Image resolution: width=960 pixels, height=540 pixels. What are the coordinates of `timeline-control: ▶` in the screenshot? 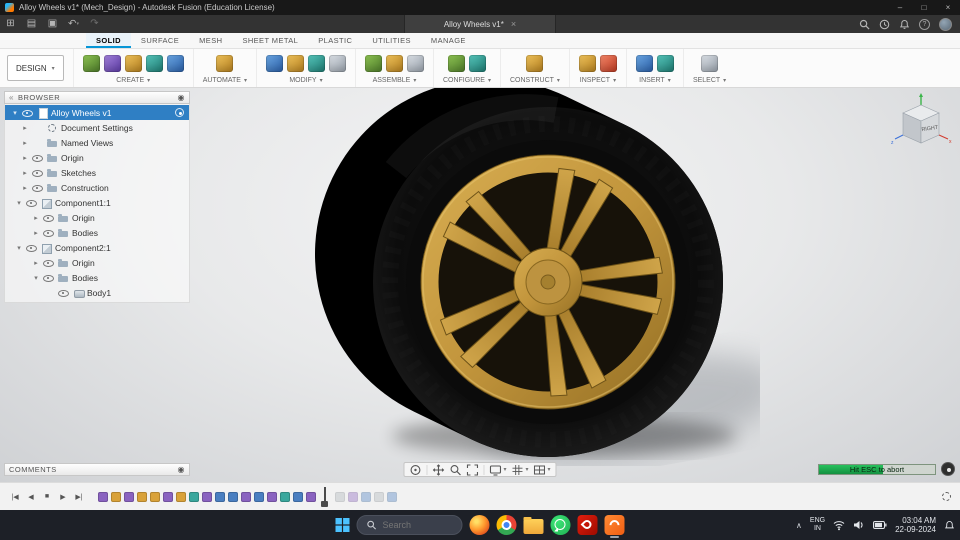 It's located at (63, 497).